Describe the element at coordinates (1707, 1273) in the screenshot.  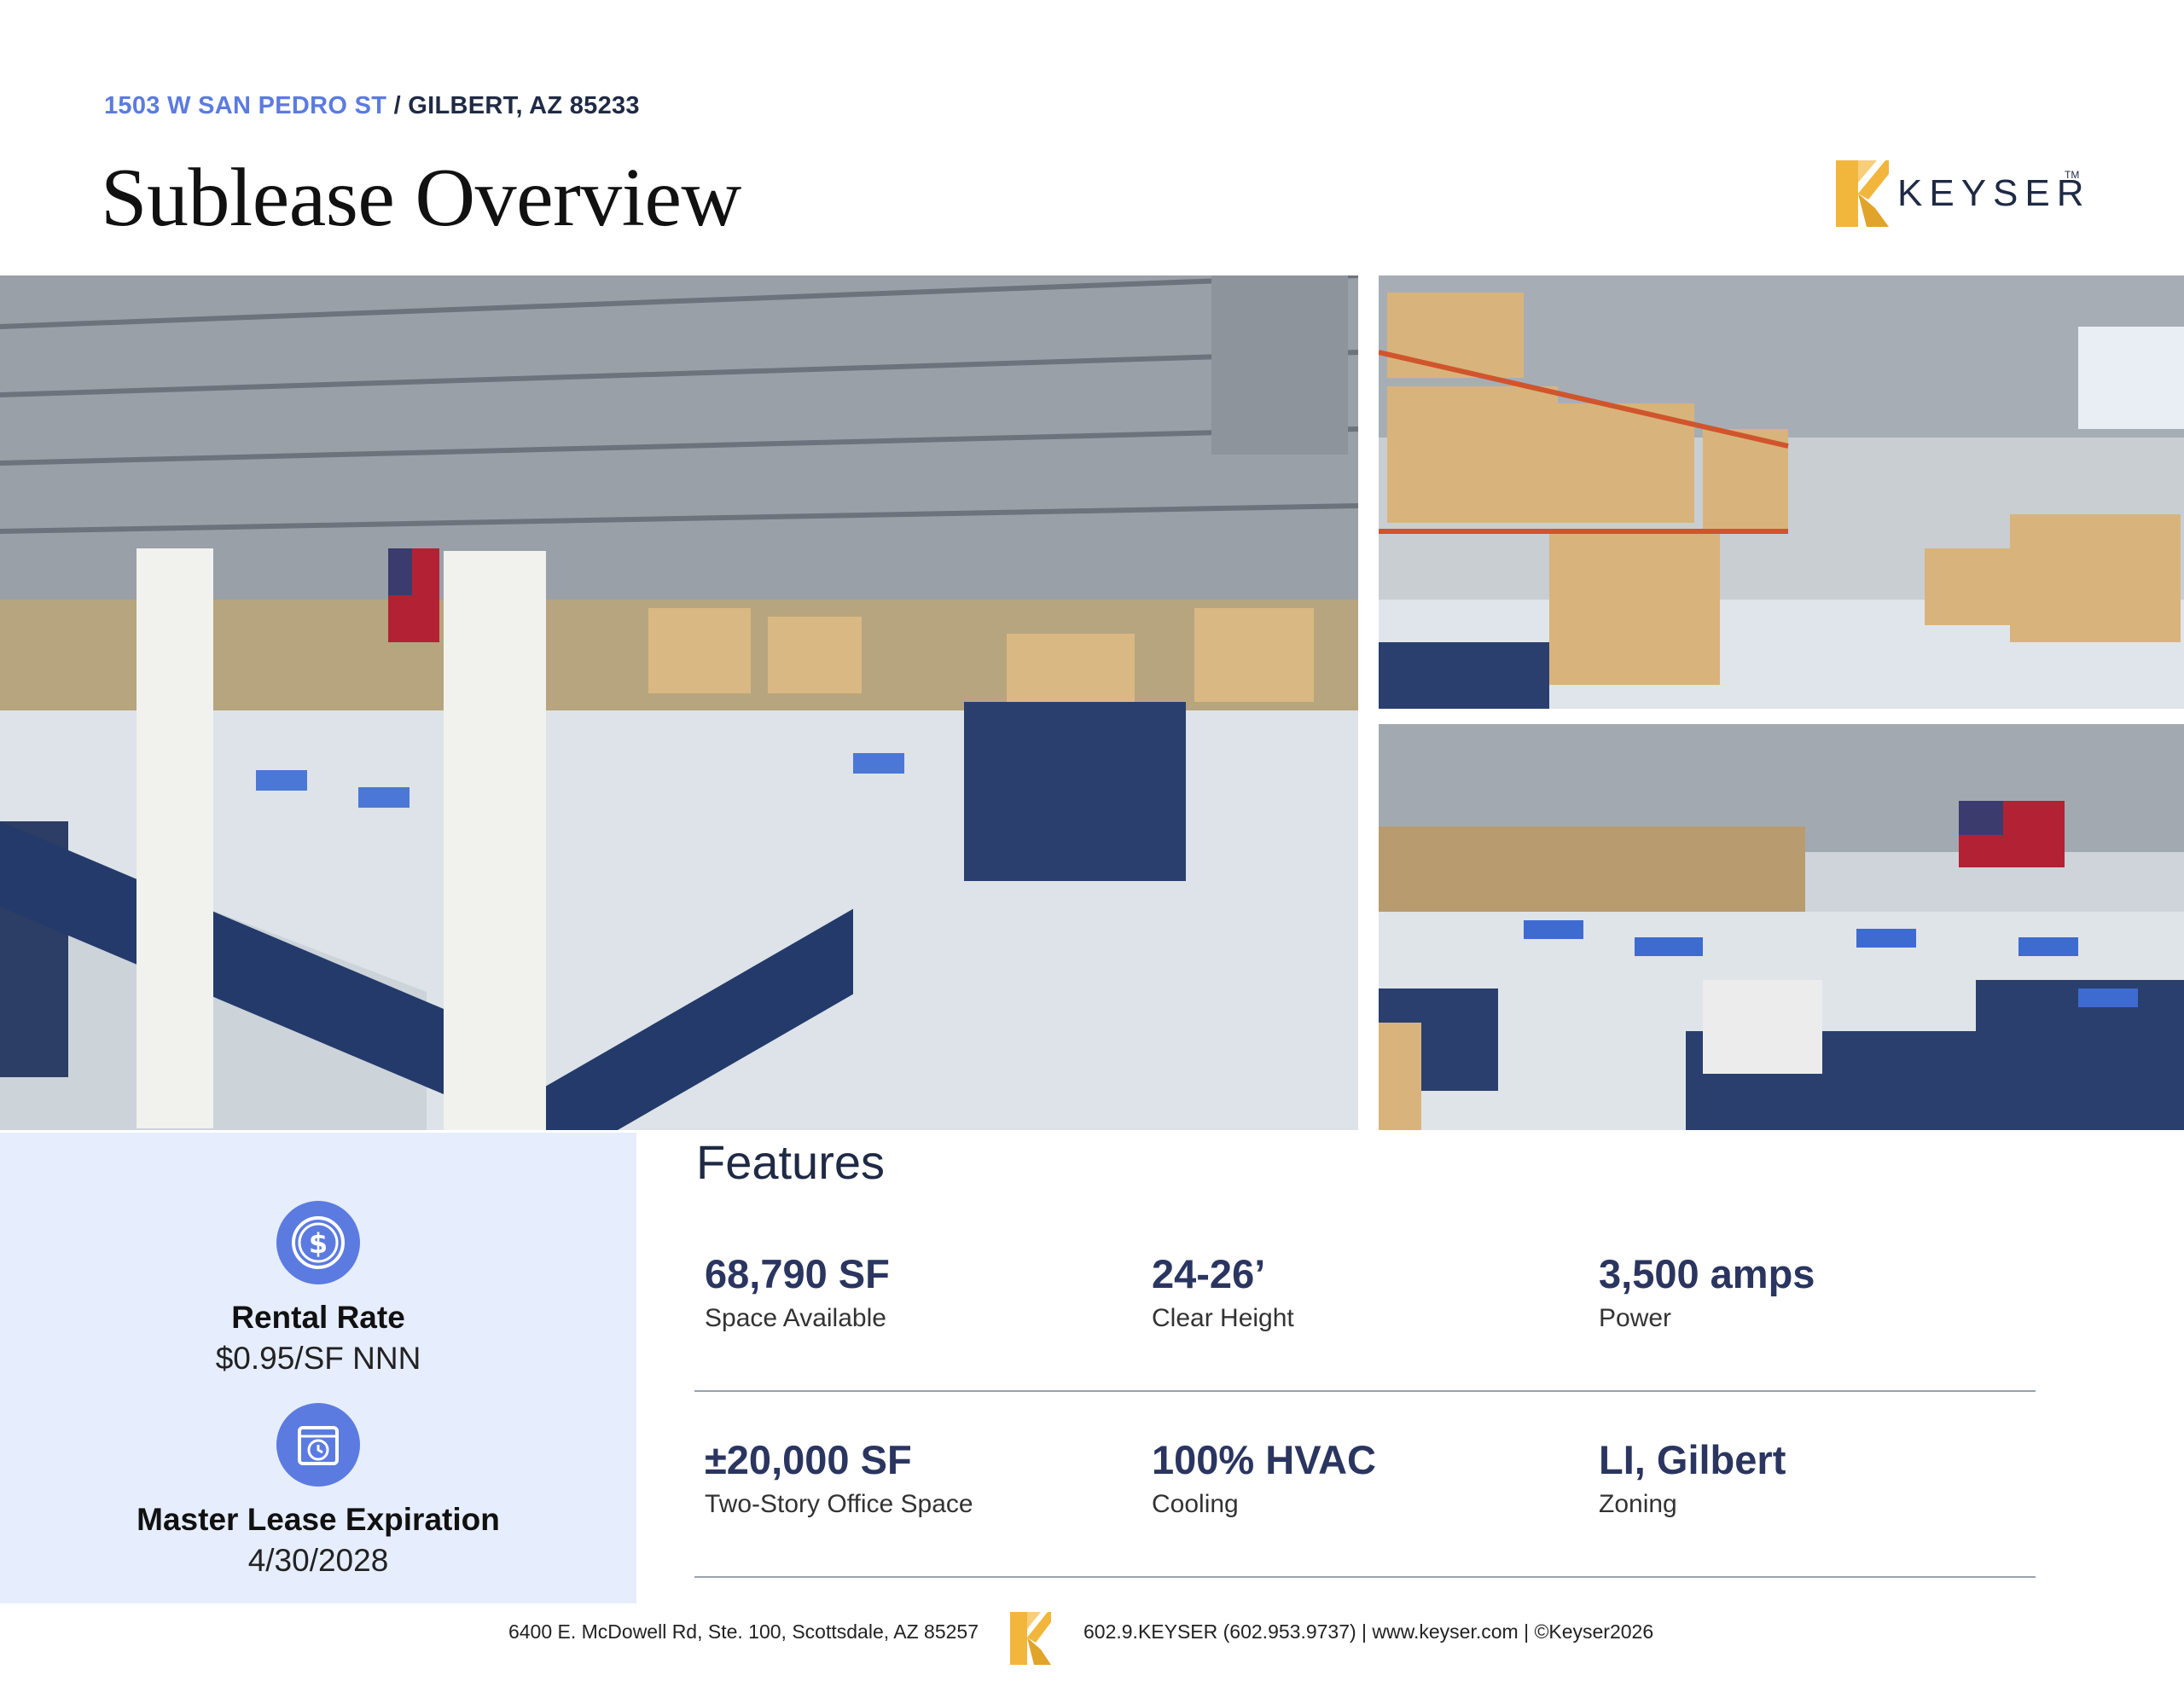
I see `feature-value: 3,500 amps` at that location.